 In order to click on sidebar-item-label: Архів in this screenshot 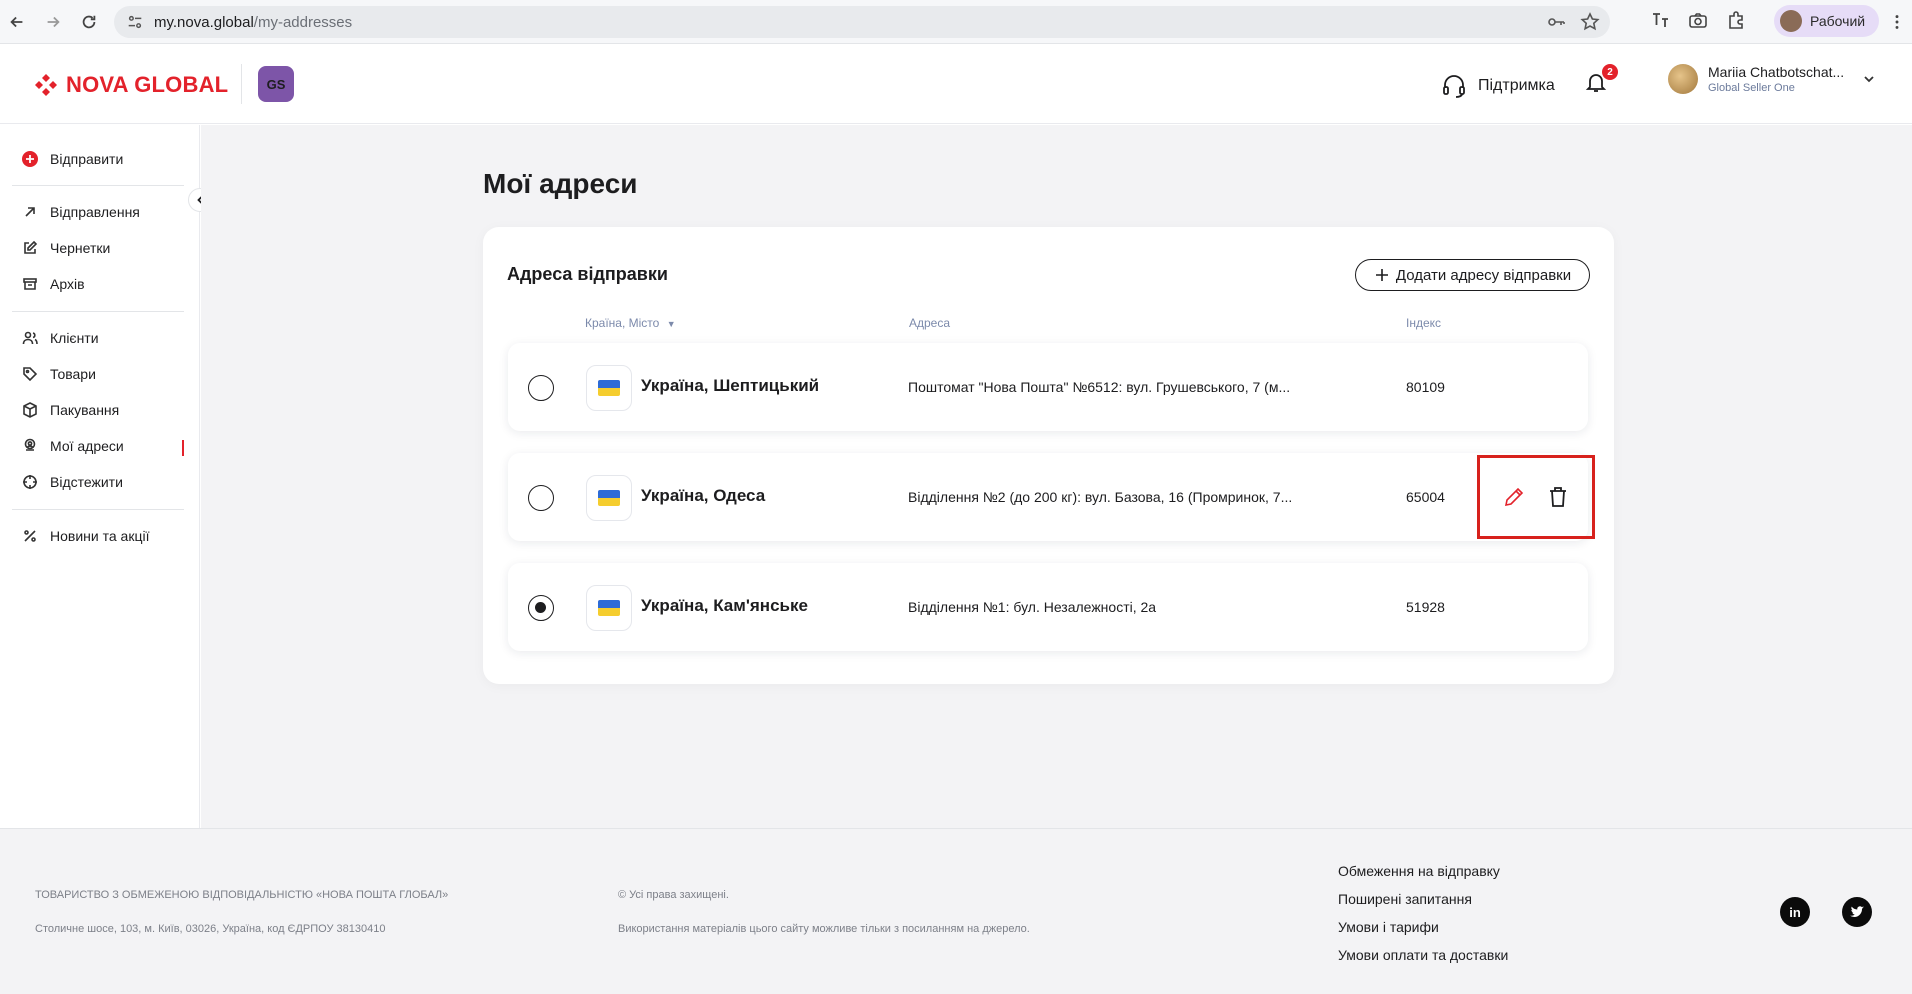, I will do `click(67, 284)`.